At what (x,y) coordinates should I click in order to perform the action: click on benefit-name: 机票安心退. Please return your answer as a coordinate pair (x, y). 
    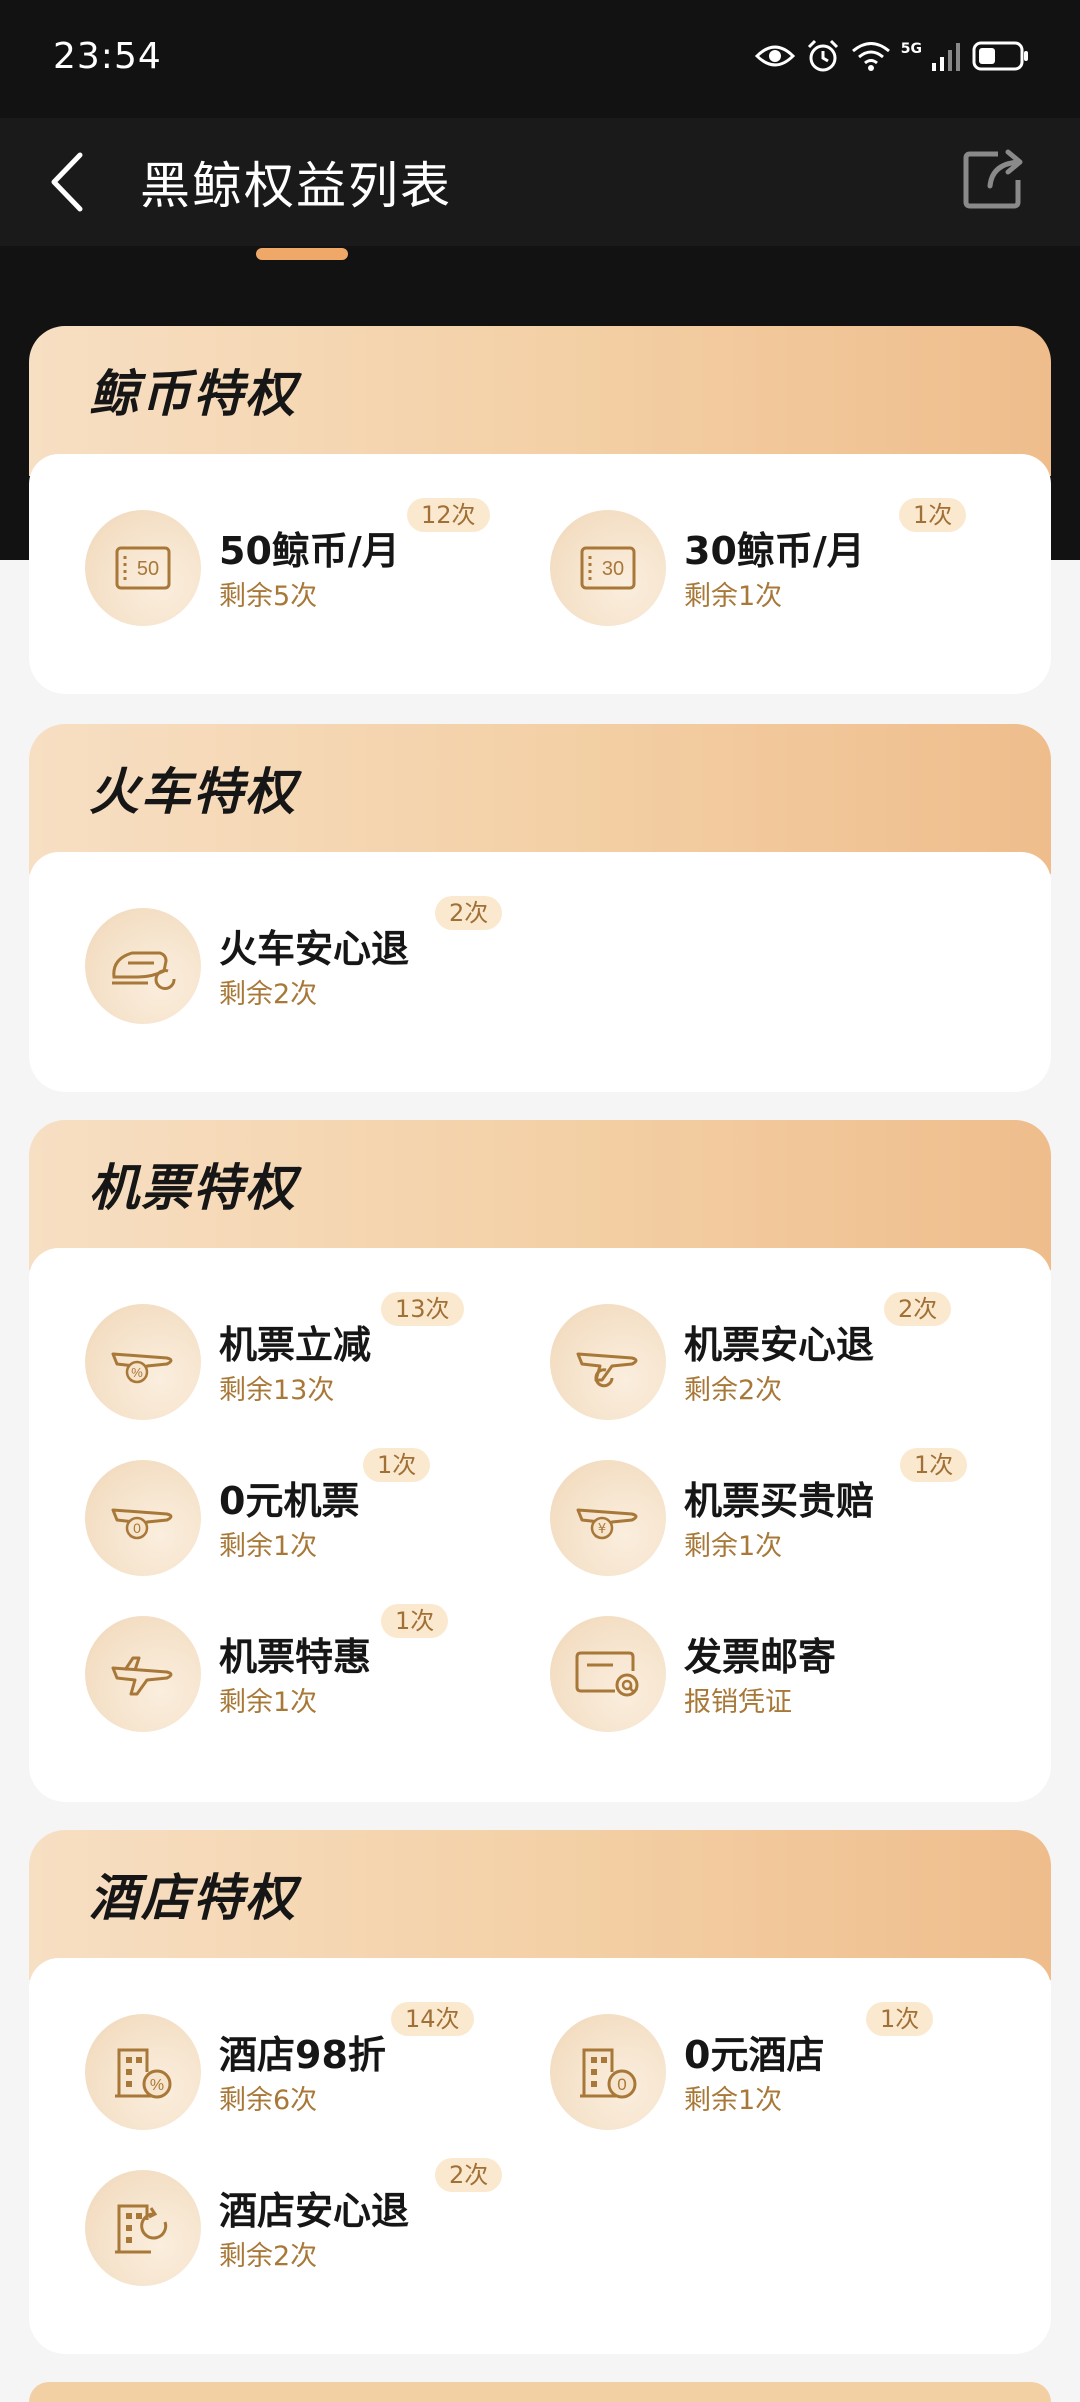
    Looking at the image, I should click on (779, 1345).